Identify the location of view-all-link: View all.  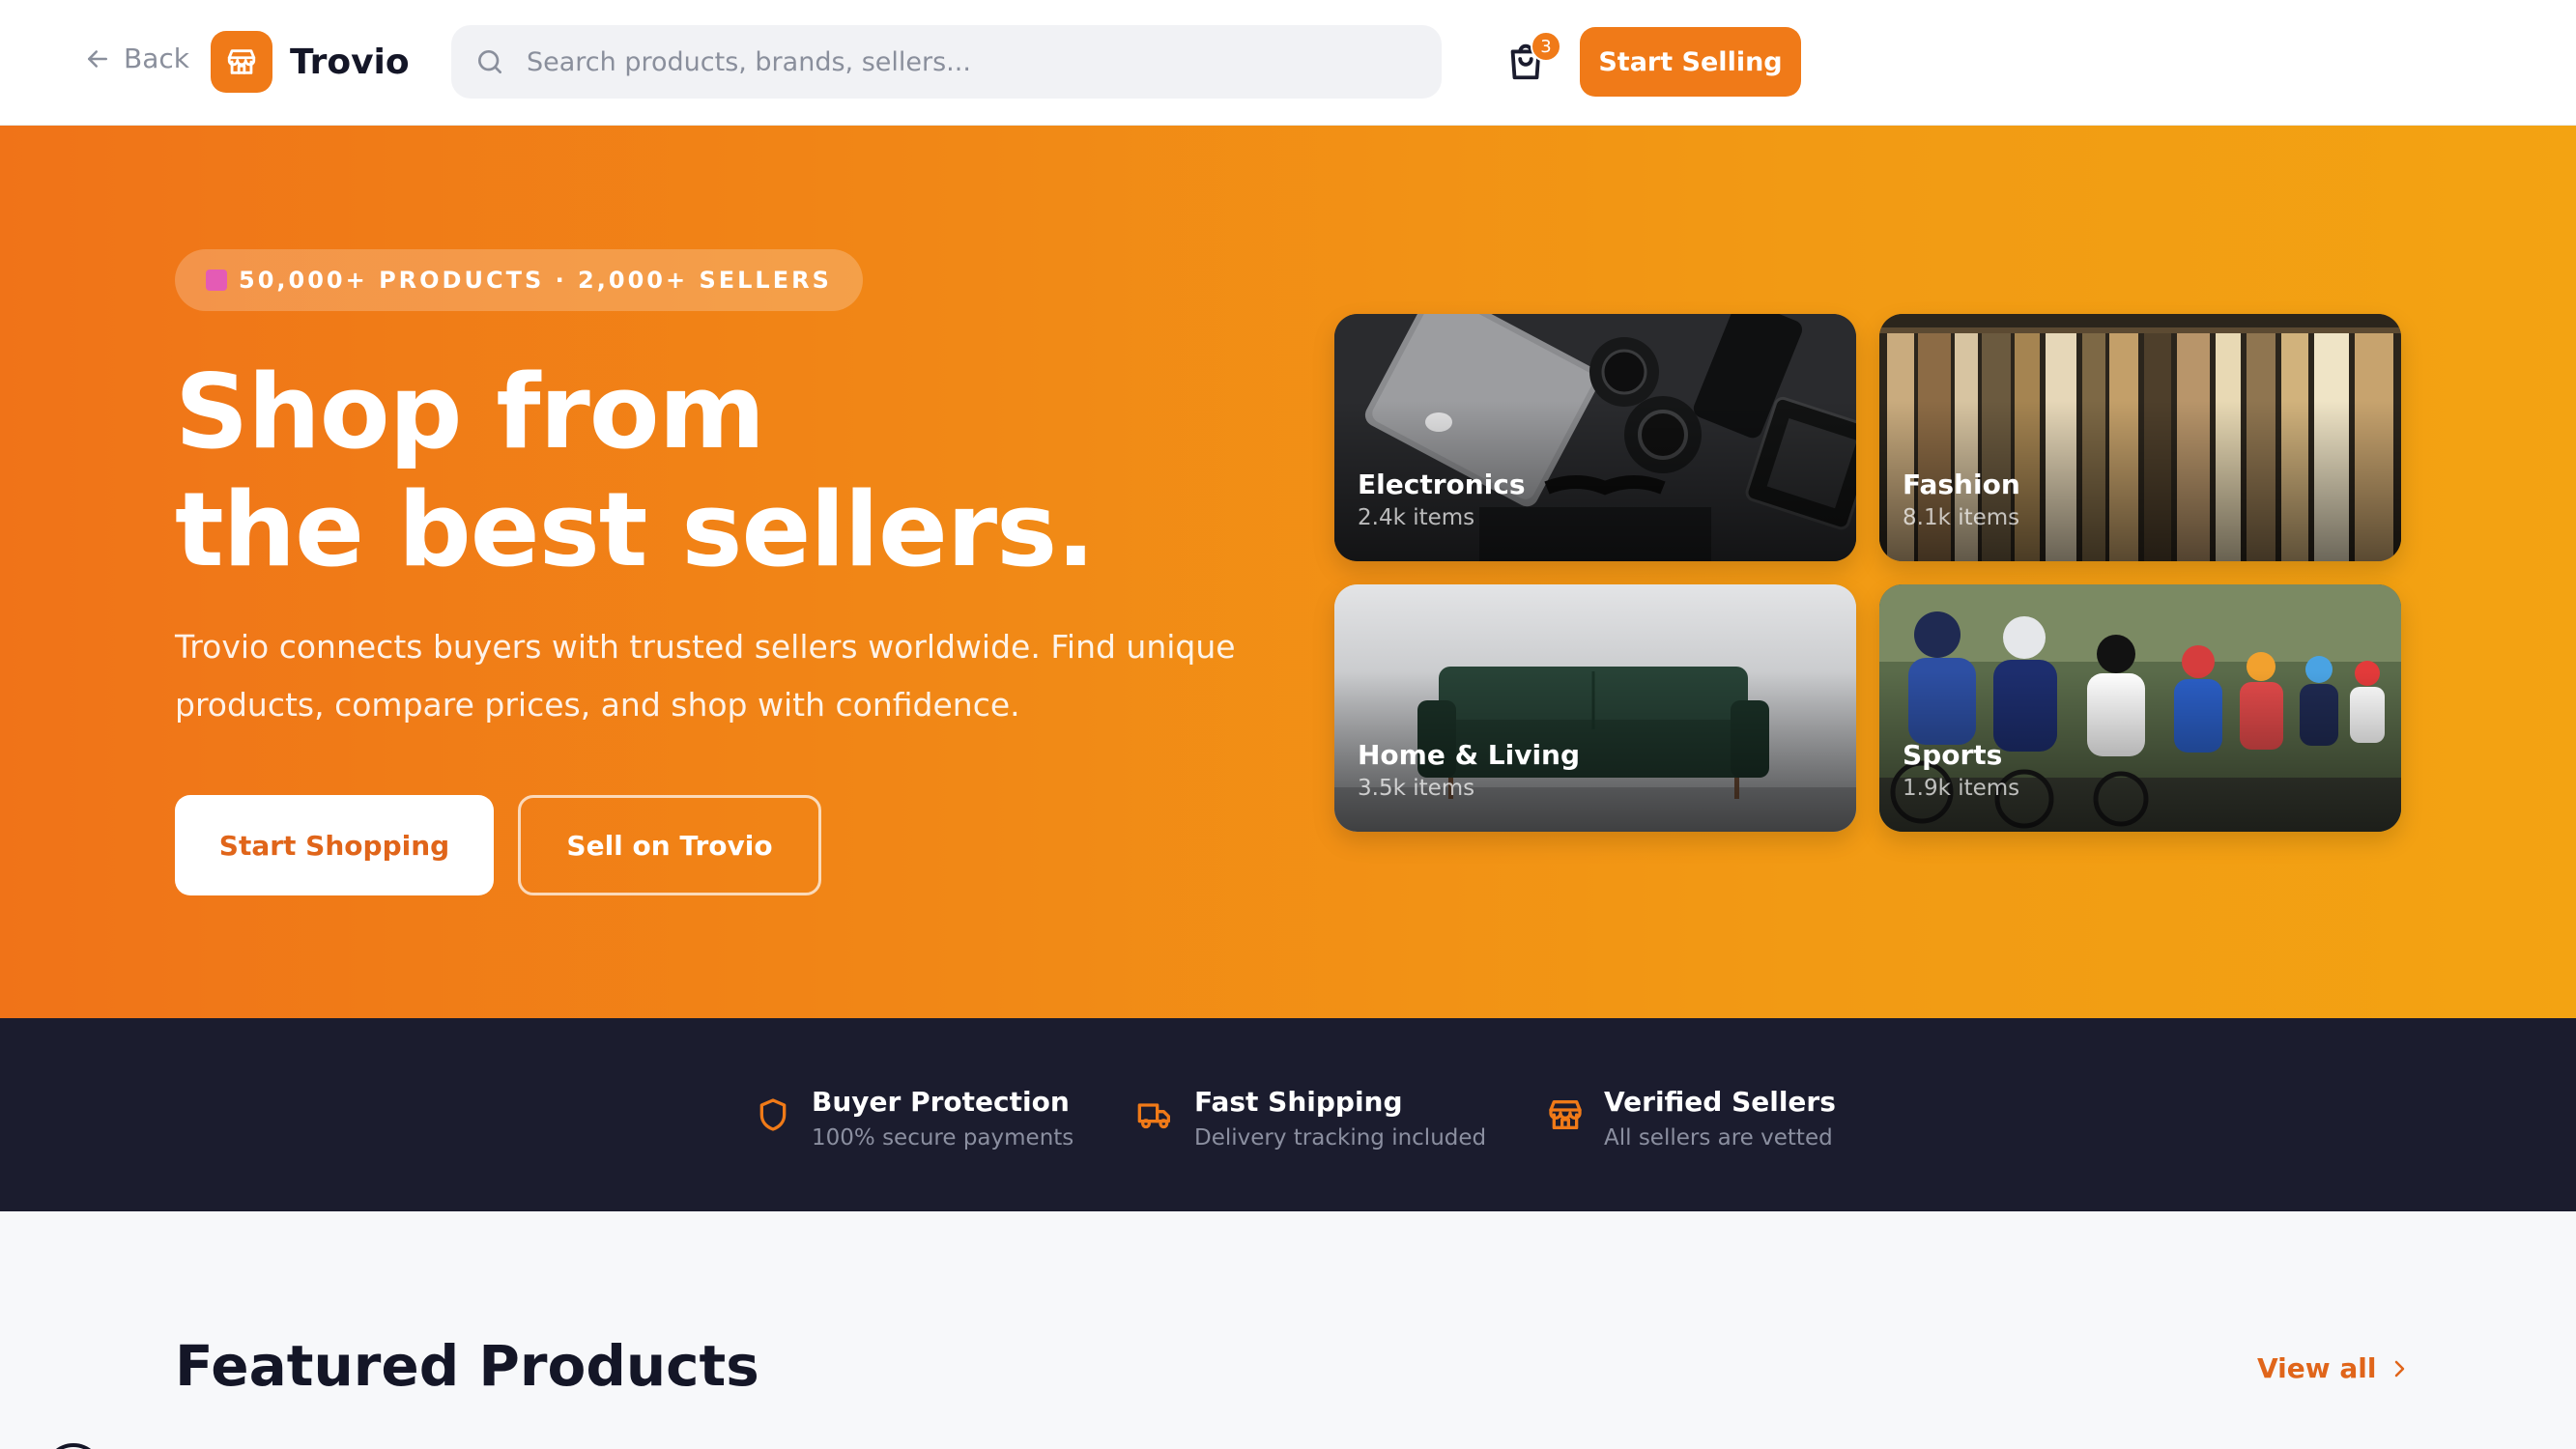
(2334, 1368).